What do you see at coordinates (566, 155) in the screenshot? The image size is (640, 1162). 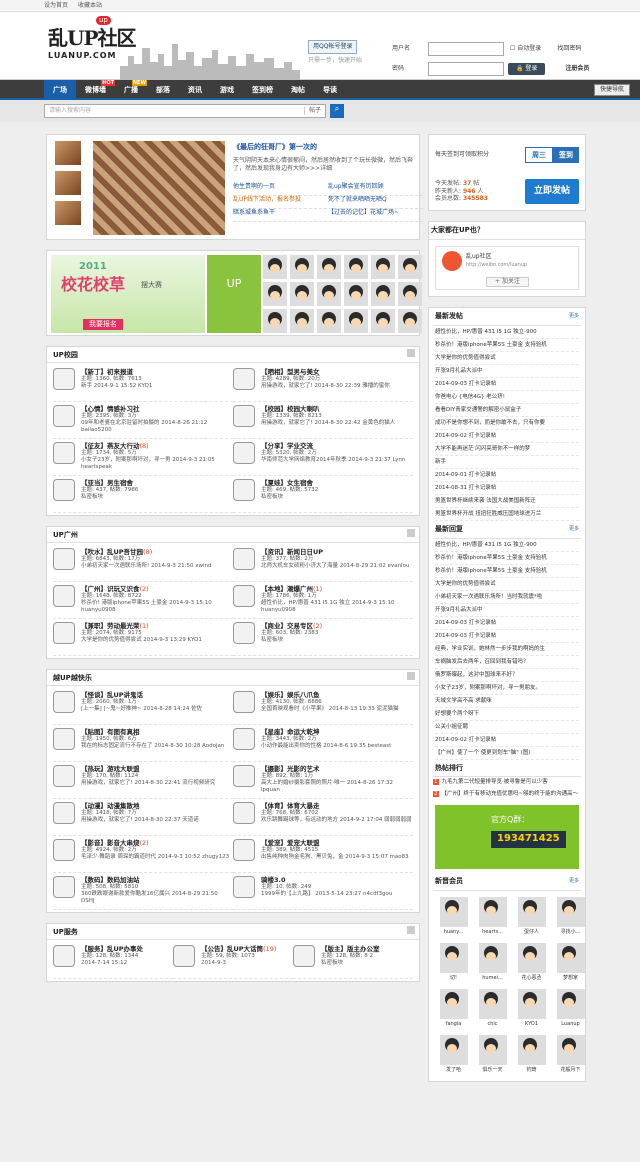 I see `signin-button: 签到` at bounding box center [566, 155].